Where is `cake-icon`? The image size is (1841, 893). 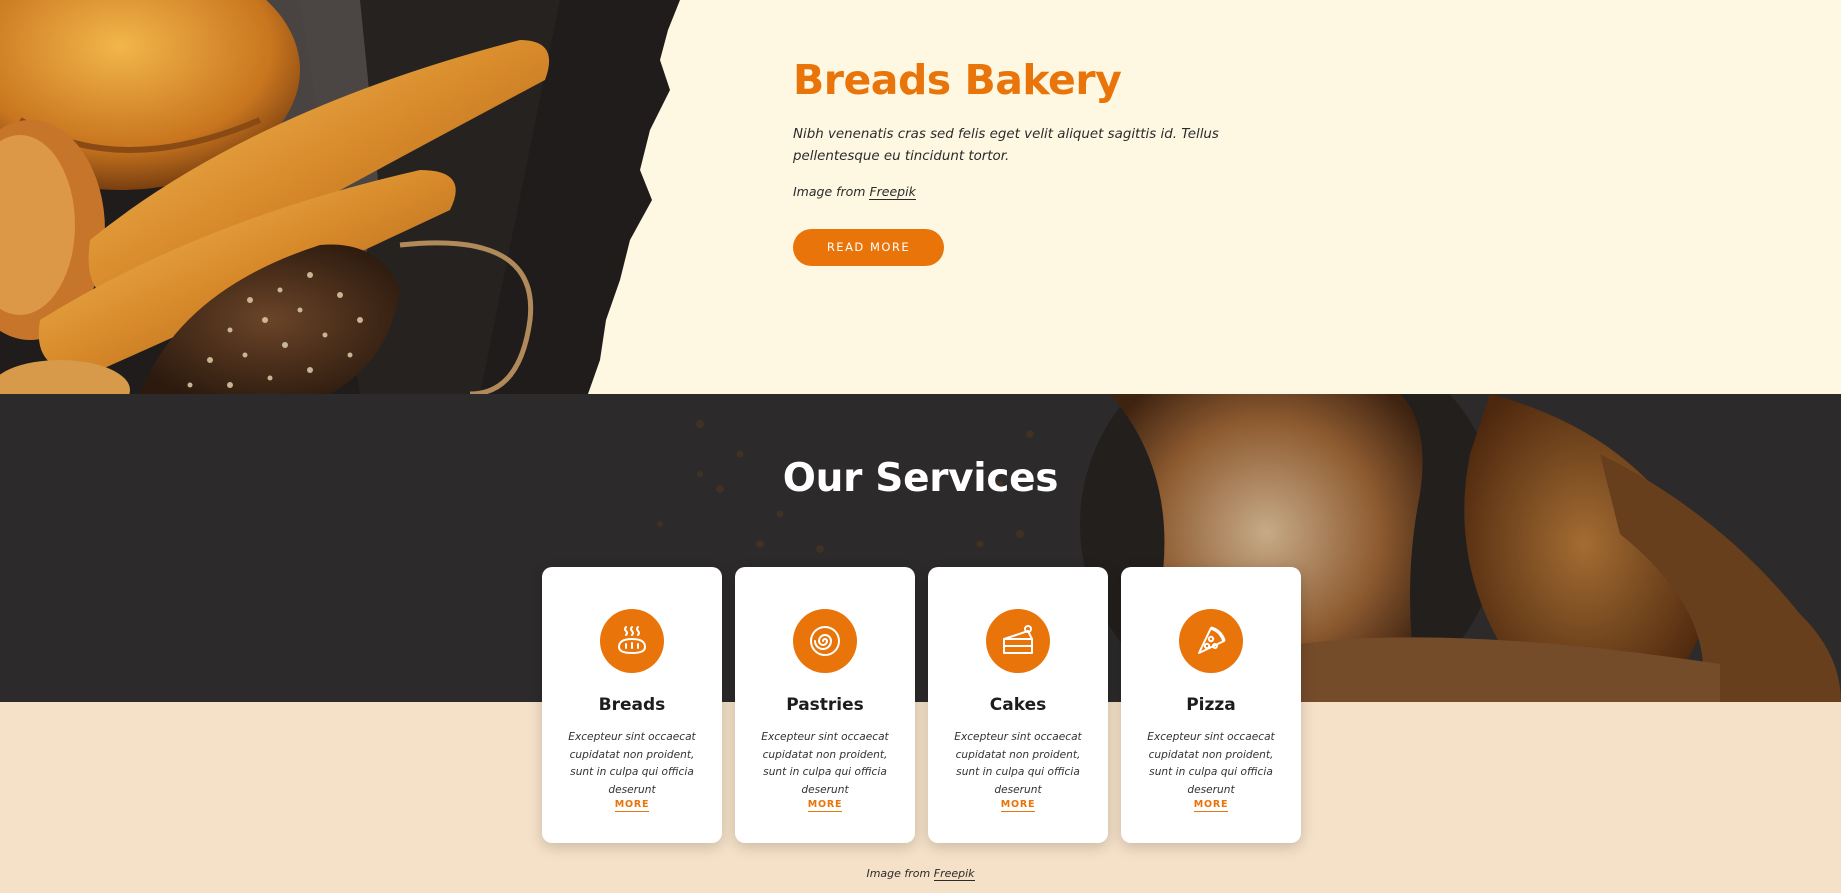 cake-icon is located at coordinates (1018, 641).